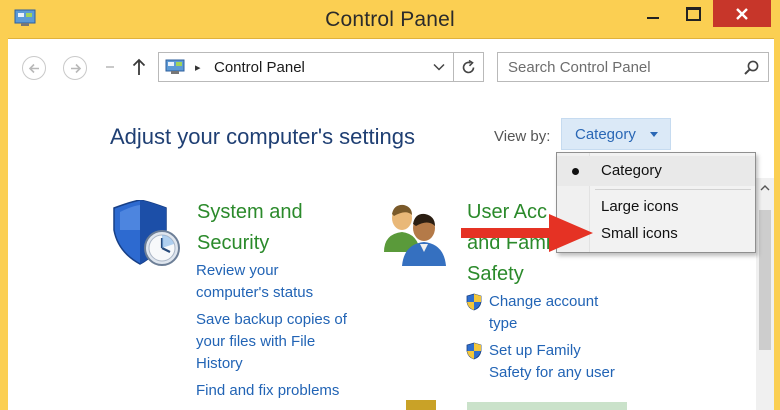 Image resolution: width=780 pixels, height=410 pixels. Describe the element at coordinates (765, 280) in the screenshot. I see `scrollbar-thumb` at that location.